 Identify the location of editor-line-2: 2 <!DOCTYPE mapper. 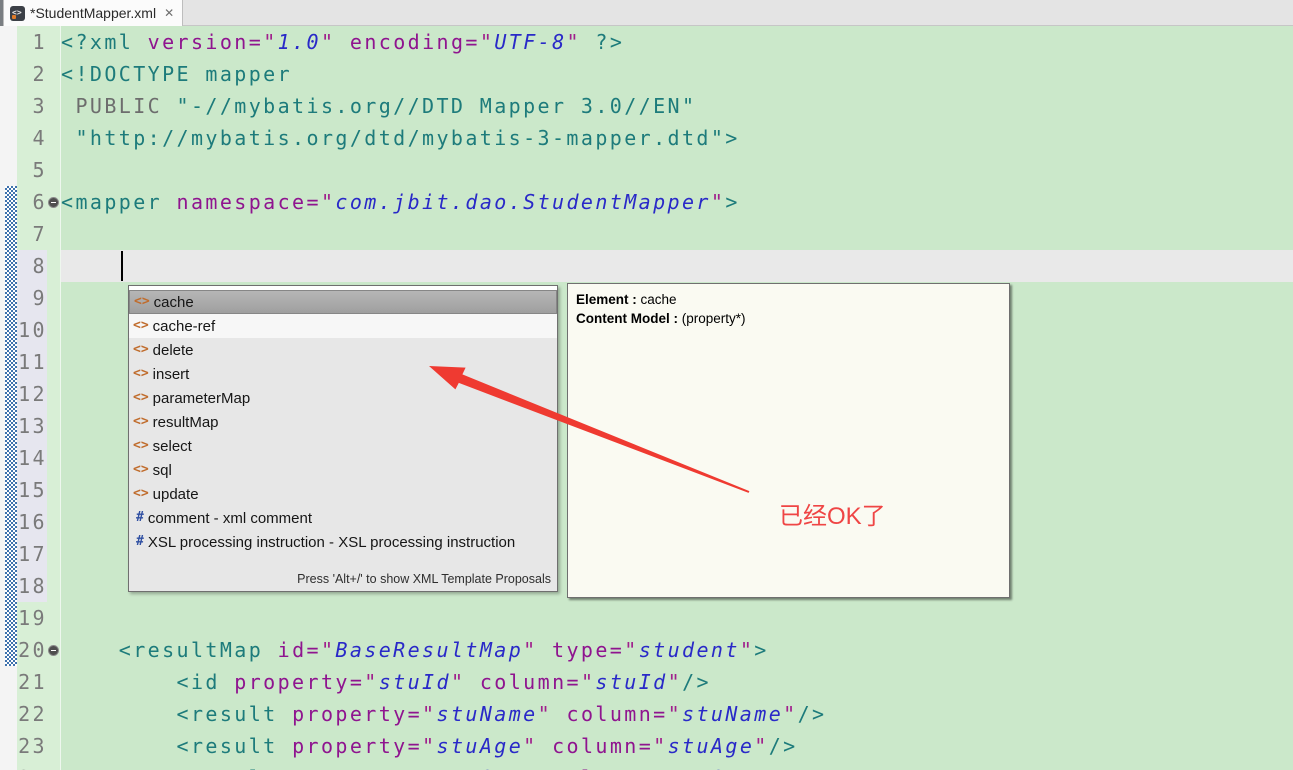
(655, 74).